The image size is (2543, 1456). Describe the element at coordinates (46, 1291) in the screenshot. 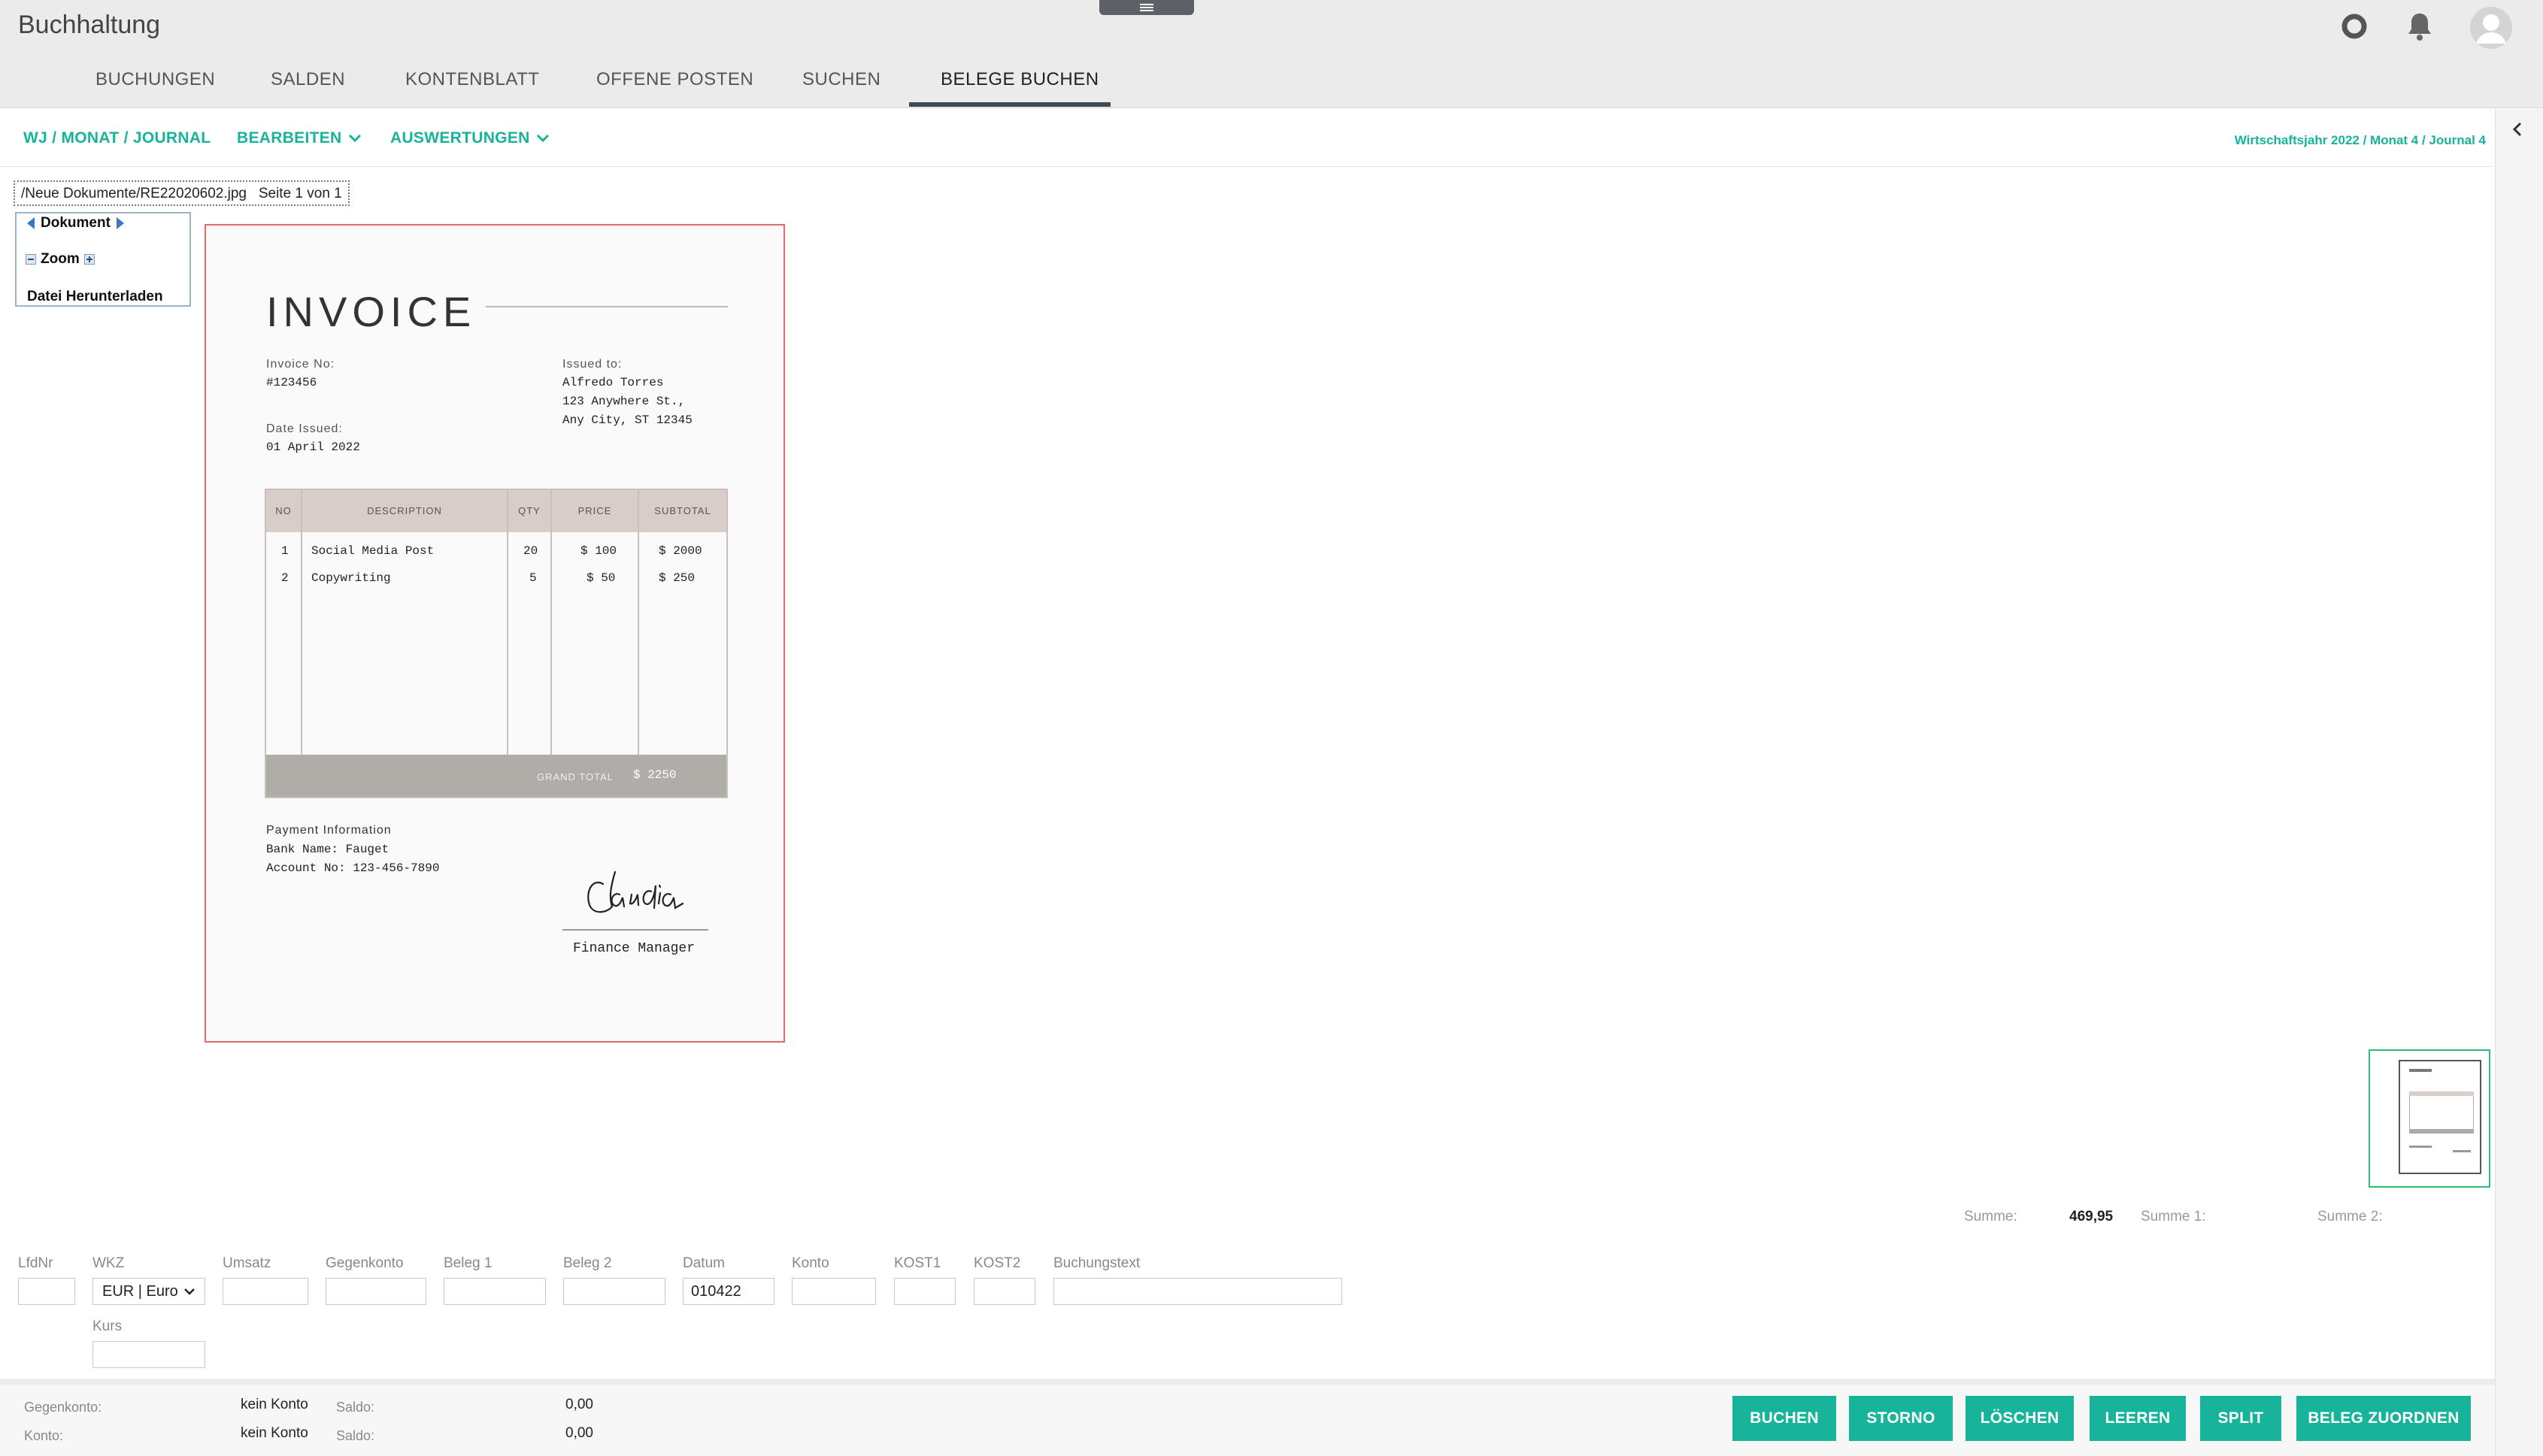

I see `lfdnr-input` at that location.